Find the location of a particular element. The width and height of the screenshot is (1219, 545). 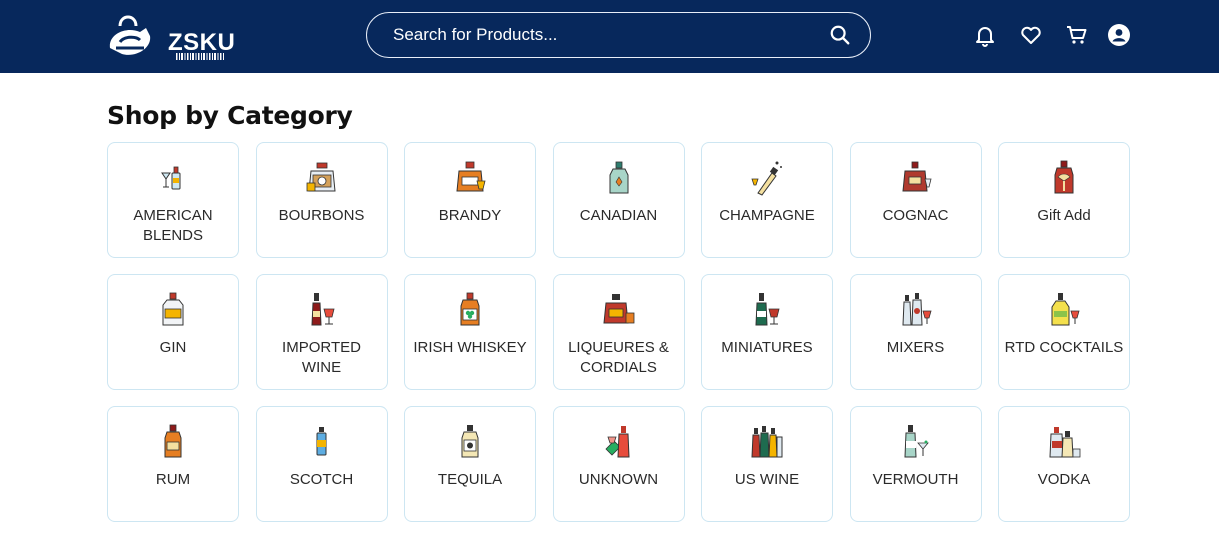

category-card: SCOTCH is located at coordinates (321, 464).